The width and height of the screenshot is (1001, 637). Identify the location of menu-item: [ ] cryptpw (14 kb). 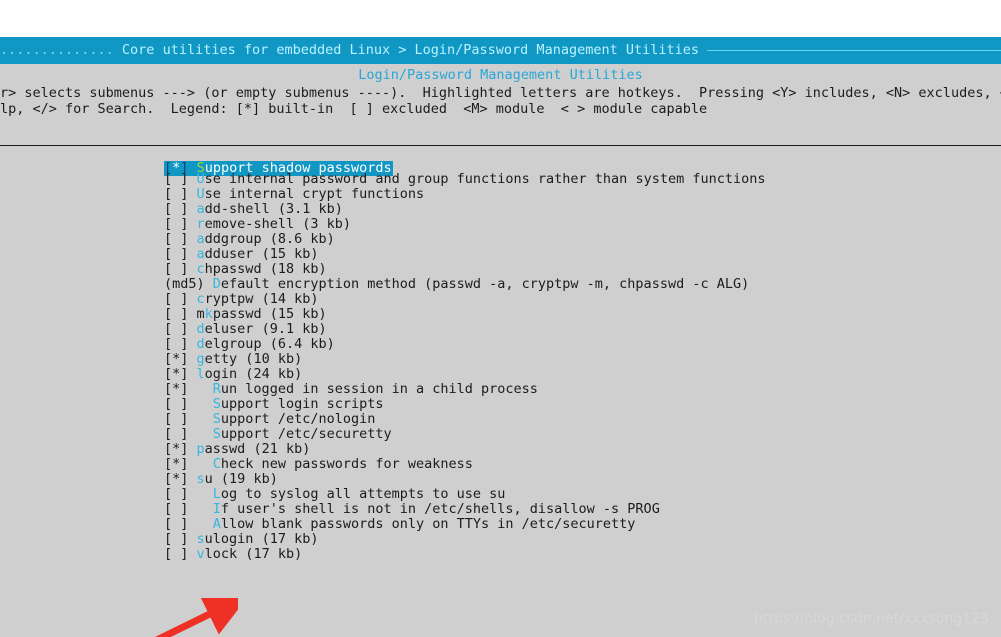
(464, 299).